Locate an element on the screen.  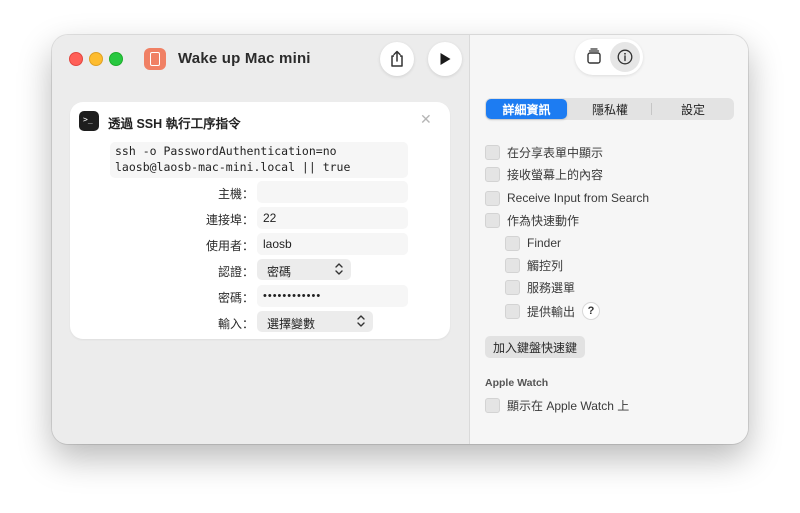
library-icon is located at coordinates (594, 56).